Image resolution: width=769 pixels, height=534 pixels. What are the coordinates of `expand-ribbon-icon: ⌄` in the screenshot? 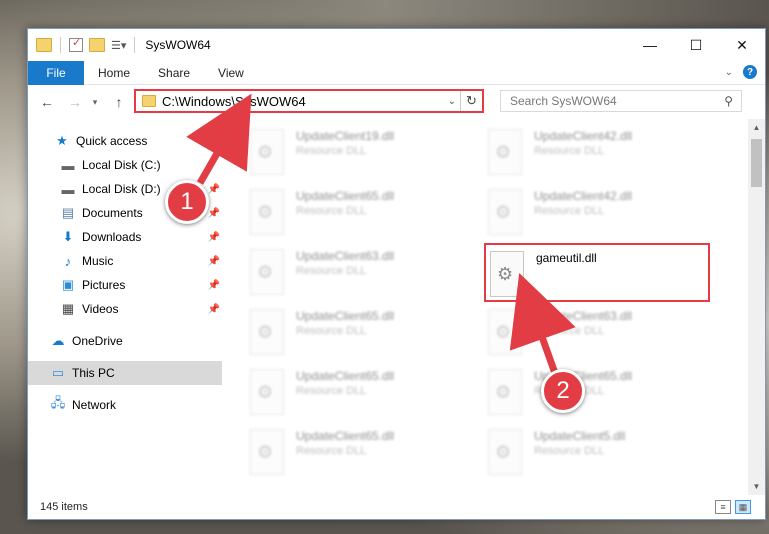 It's located at (729, 72).